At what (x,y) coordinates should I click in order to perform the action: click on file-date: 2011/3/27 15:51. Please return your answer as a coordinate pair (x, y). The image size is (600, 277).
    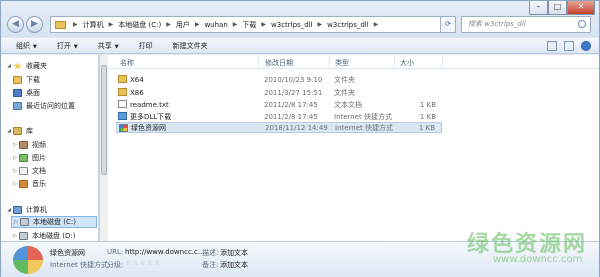
    Looking at the image, I should click on (293, 92).